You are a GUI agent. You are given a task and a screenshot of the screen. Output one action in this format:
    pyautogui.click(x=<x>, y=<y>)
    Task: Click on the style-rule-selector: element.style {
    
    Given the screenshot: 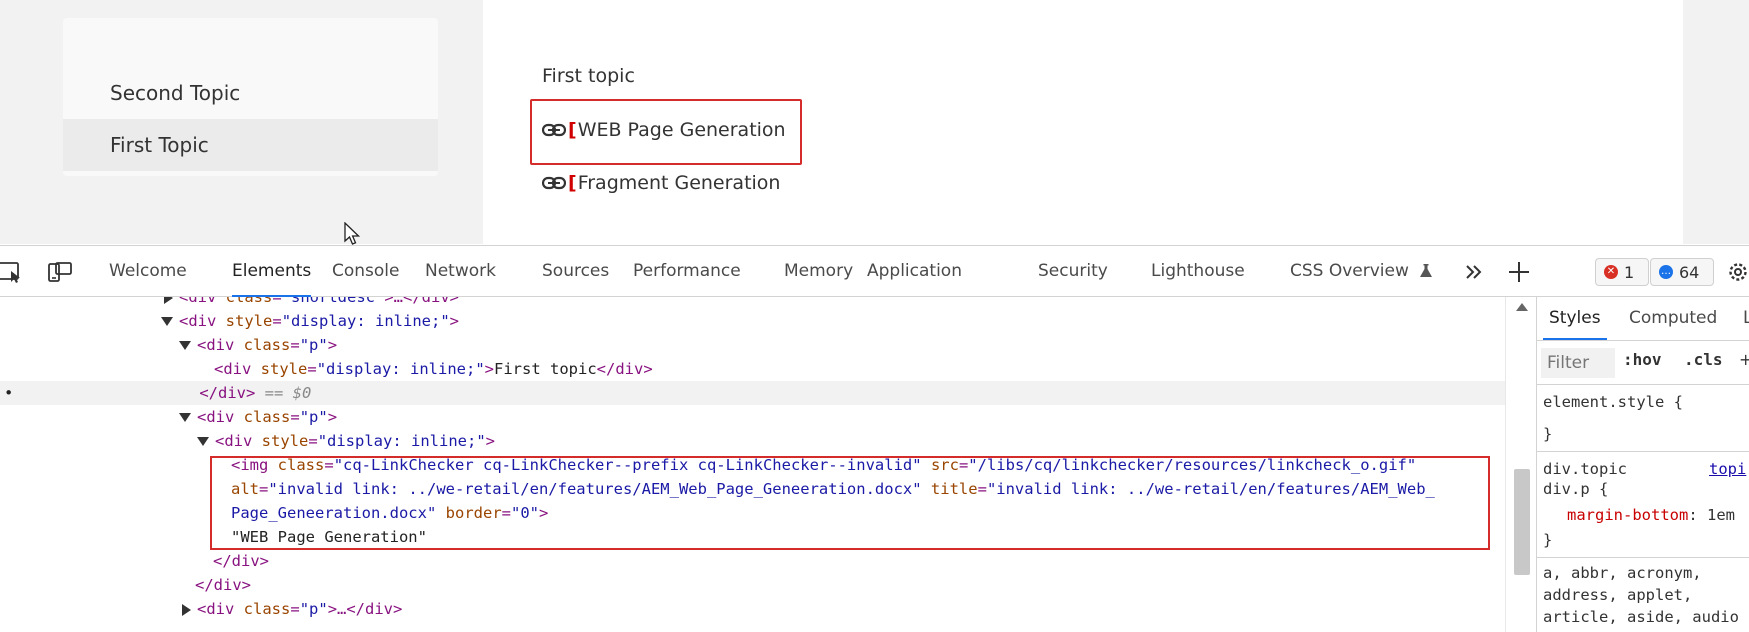 What is the action you would take?
    pyautogui.click(x=1613, y=402)
    